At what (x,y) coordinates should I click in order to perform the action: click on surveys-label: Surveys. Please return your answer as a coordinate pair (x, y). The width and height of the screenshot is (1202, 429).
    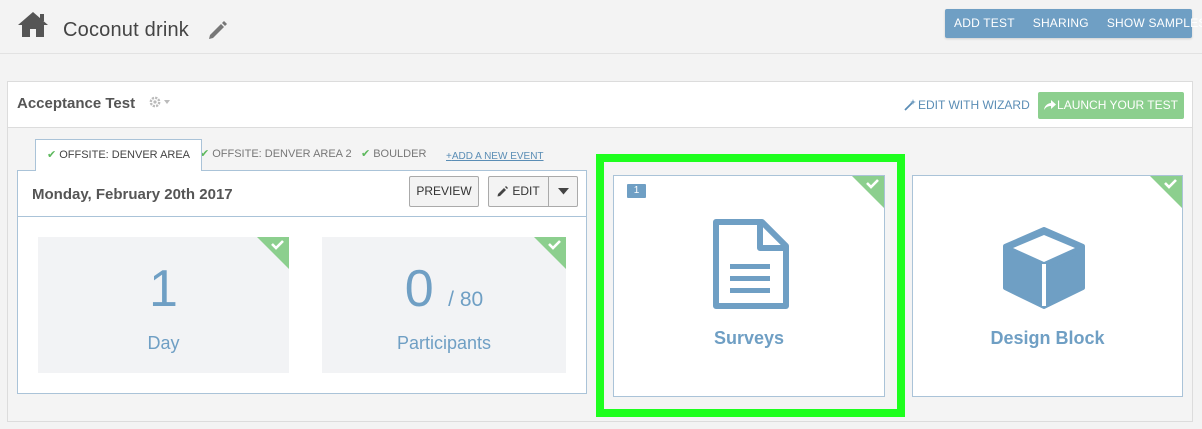
    Looking at the image, I should click on (749, 338).